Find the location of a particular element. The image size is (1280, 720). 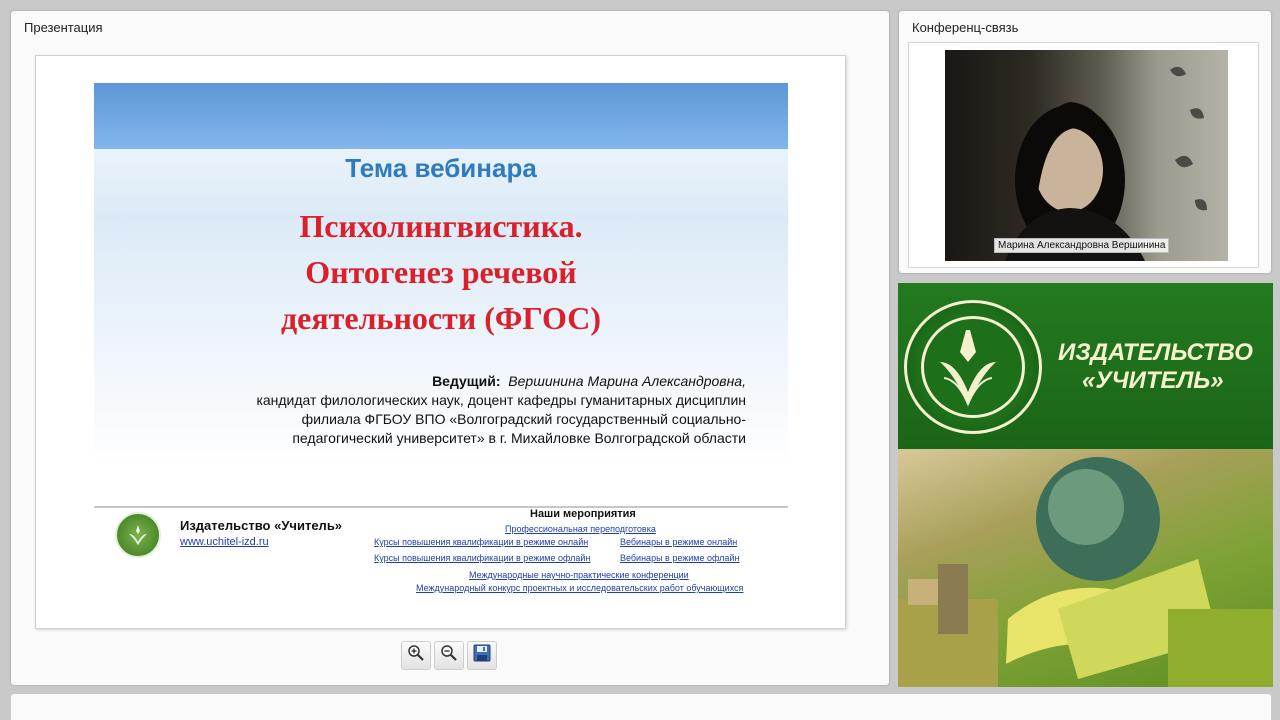

publisher-logo-icon is located at coordinates (138, 535).